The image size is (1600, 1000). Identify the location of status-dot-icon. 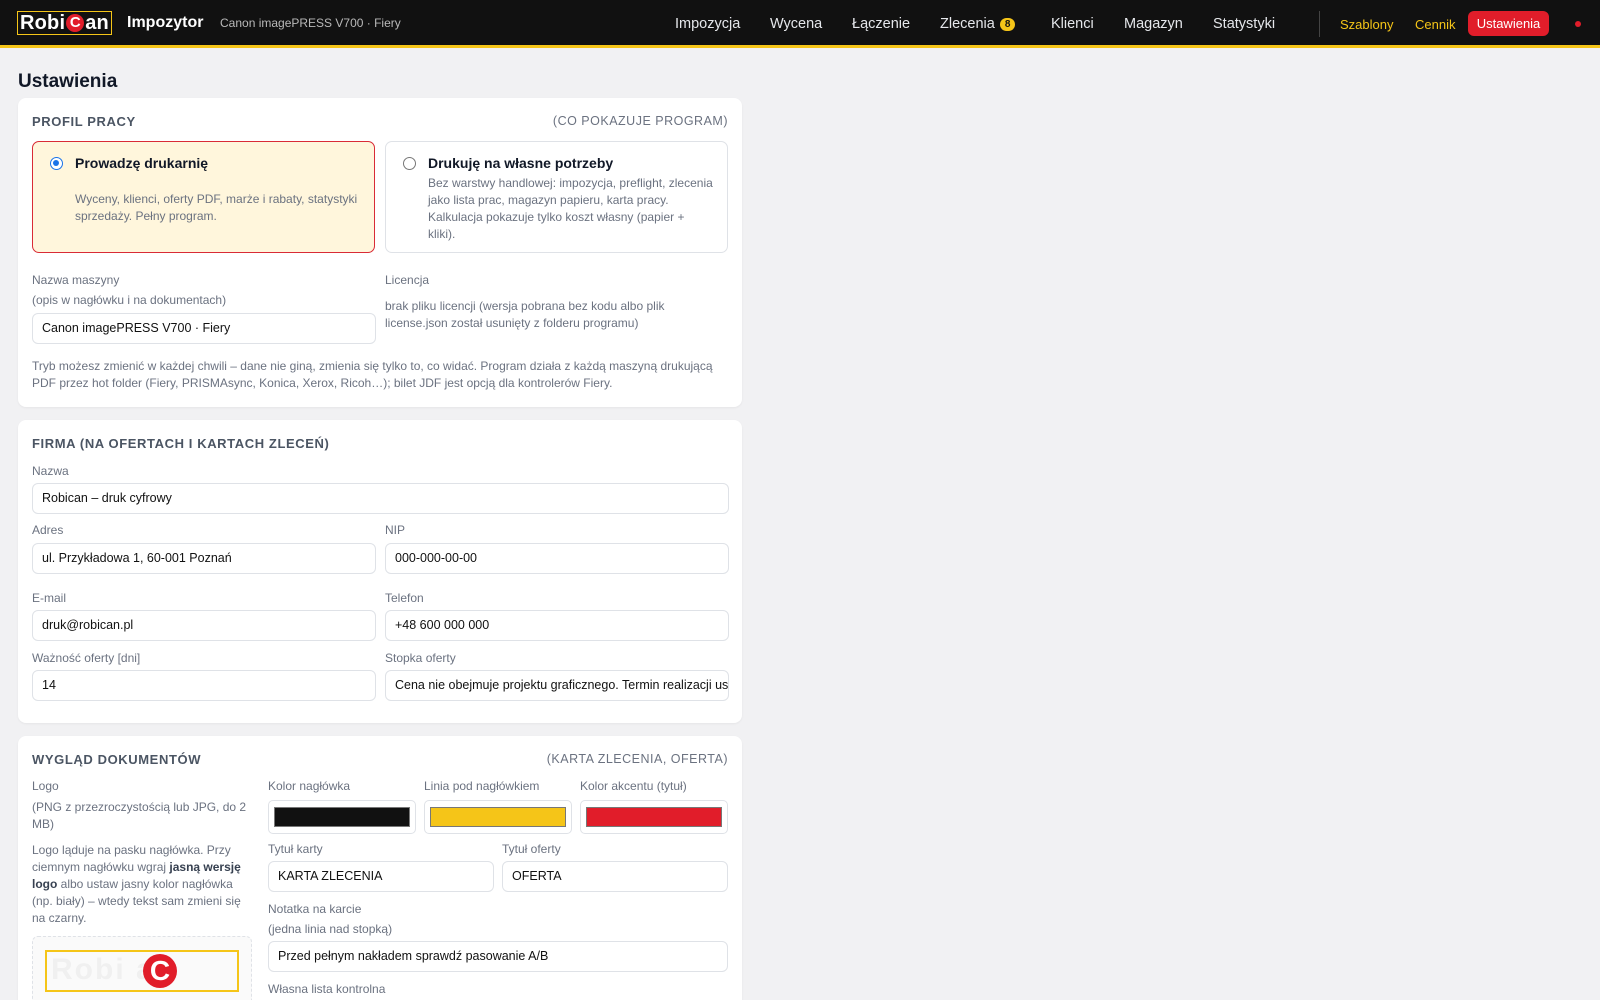
(1578, 24).